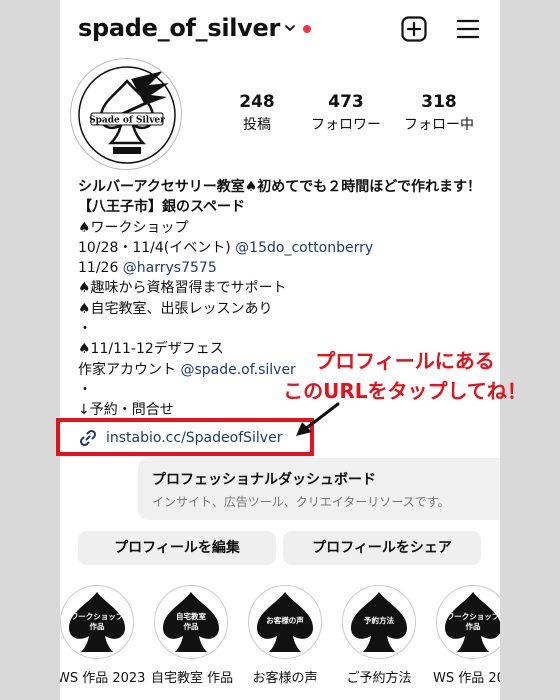  I want to click on highlight-cover: 予約方法, so click(379, 622).